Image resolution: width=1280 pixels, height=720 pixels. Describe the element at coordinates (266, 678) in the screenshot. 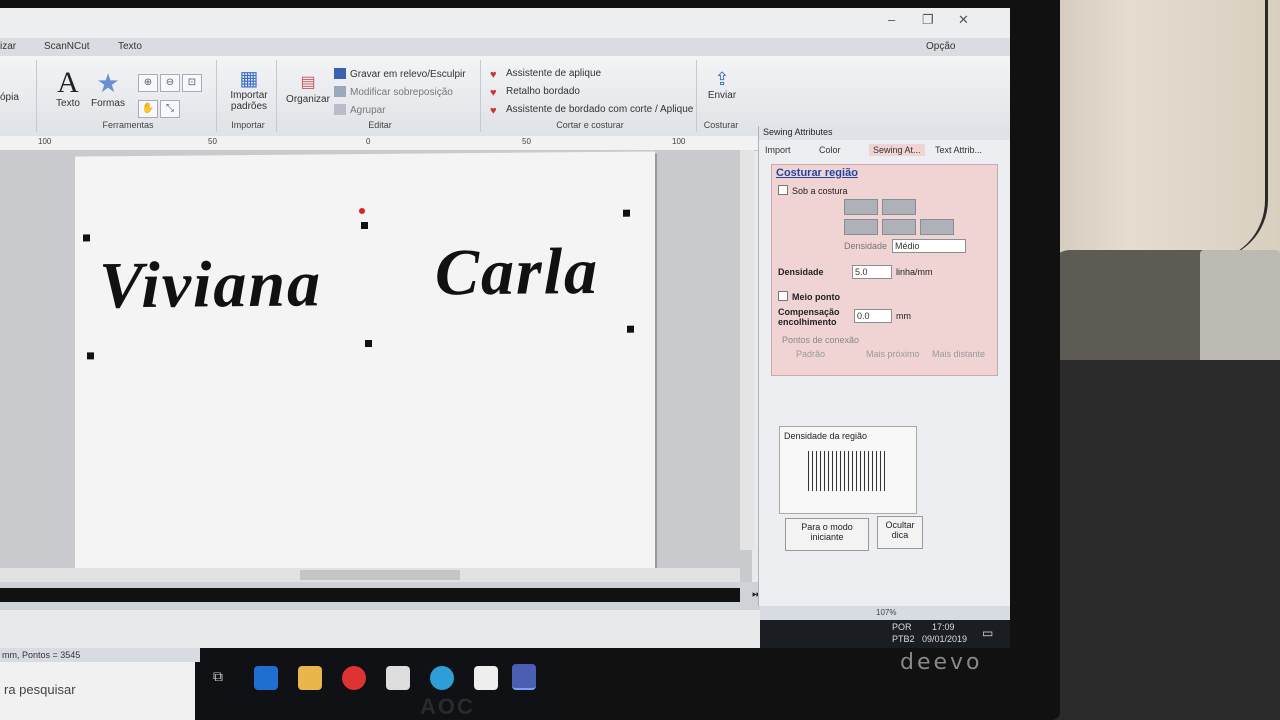

I see `edge-icon` at that location.